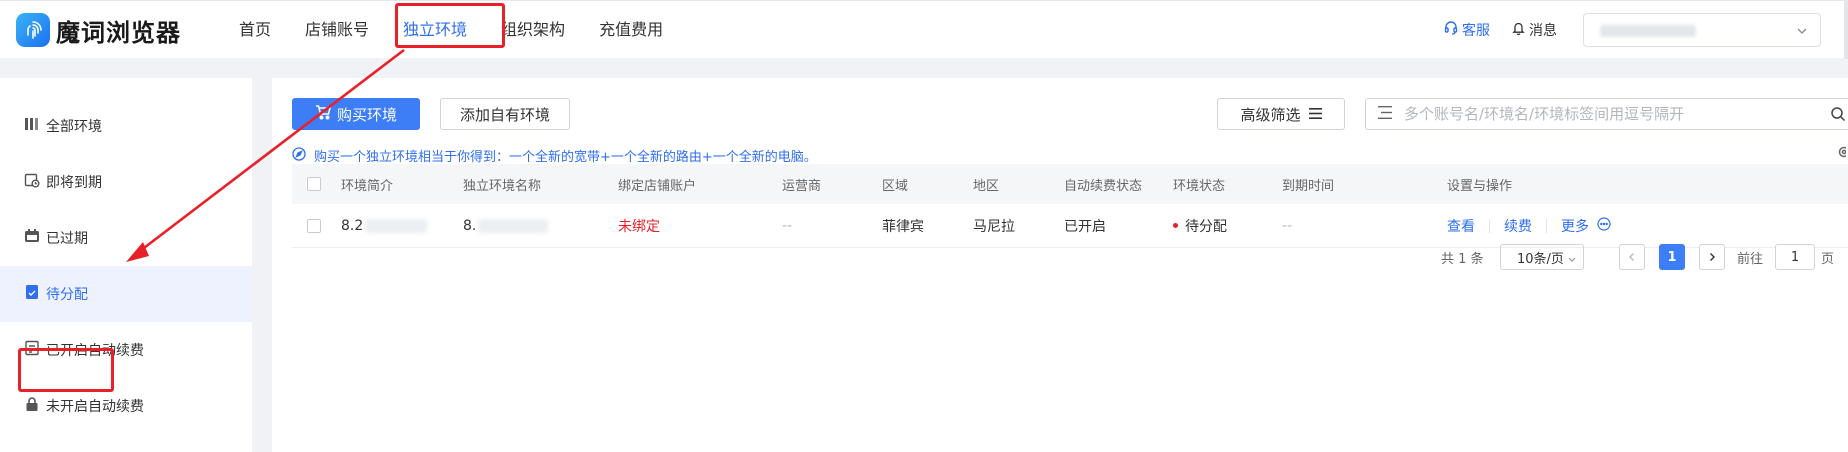 The width and height of the screenshot is (1848, 452). What do you see at coordinates (337, 30) in the screenshot?
I see `nav-shop-accounts: 店铺账号` at bounding box center [337, 30].